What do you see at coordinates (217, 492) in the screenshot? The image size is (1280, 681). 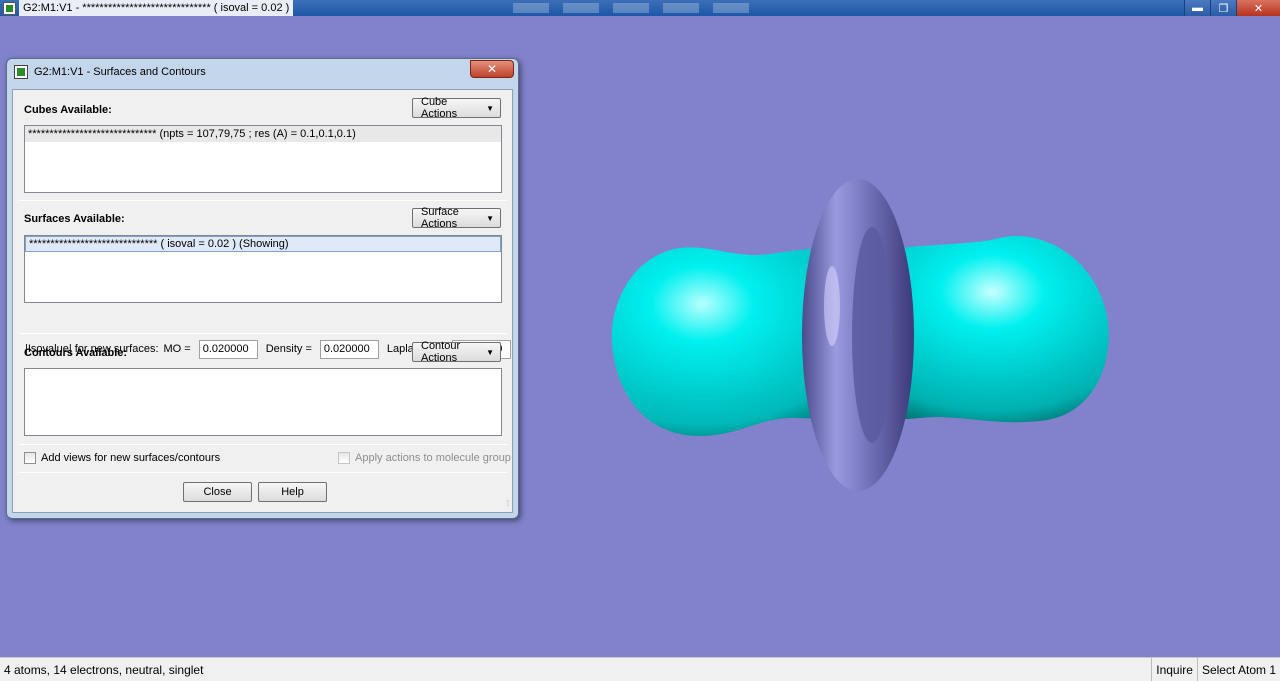 I see `close-button: Close` at bounding box center [217, 492].